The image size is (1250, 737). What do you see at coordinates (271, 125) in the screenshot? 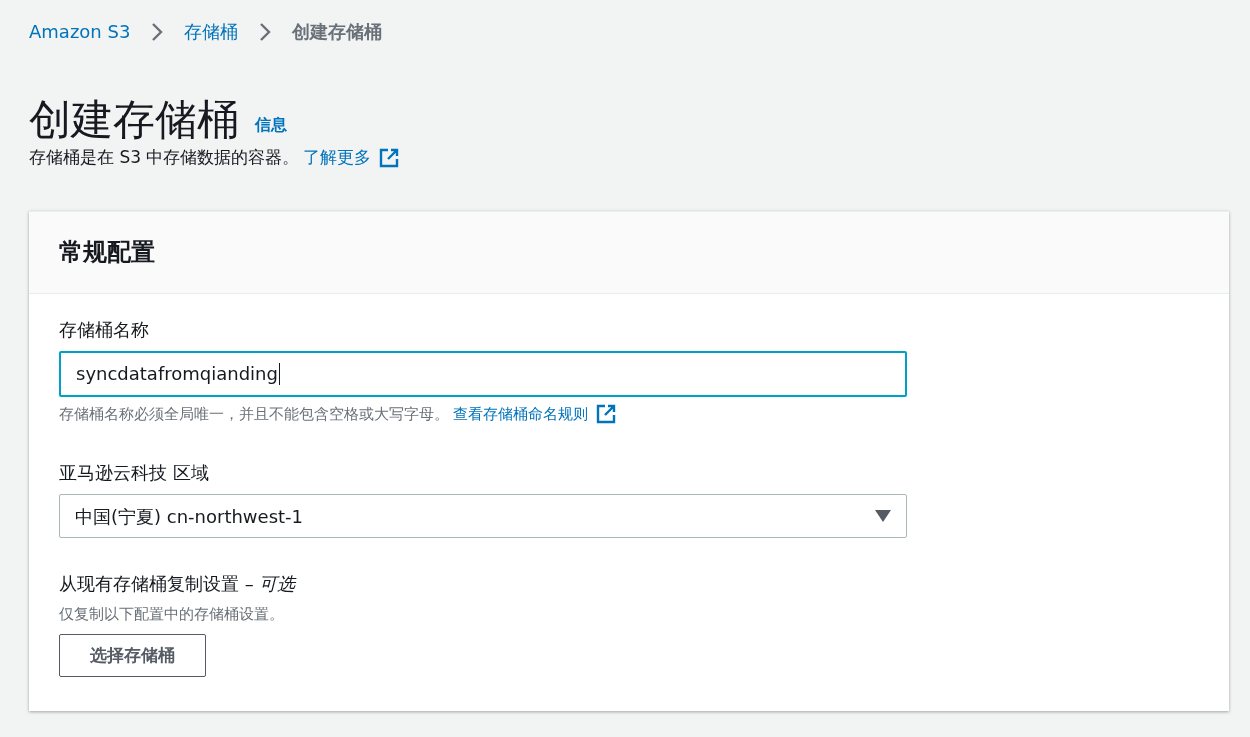
I see `info-link: 信息` at bounding box center [271, 125].